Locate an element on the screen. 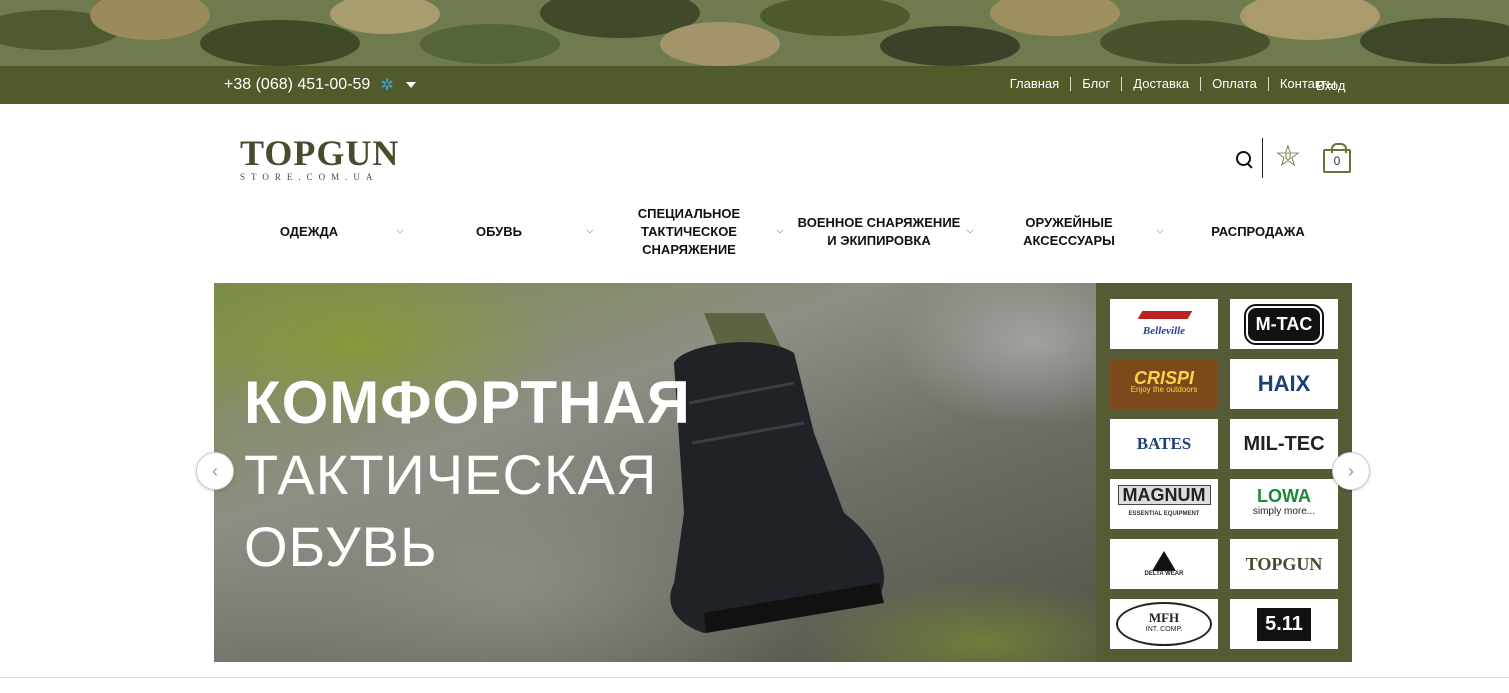  brand-mfh: MFH INT. COMP. is located at coordinates (1164, 624).